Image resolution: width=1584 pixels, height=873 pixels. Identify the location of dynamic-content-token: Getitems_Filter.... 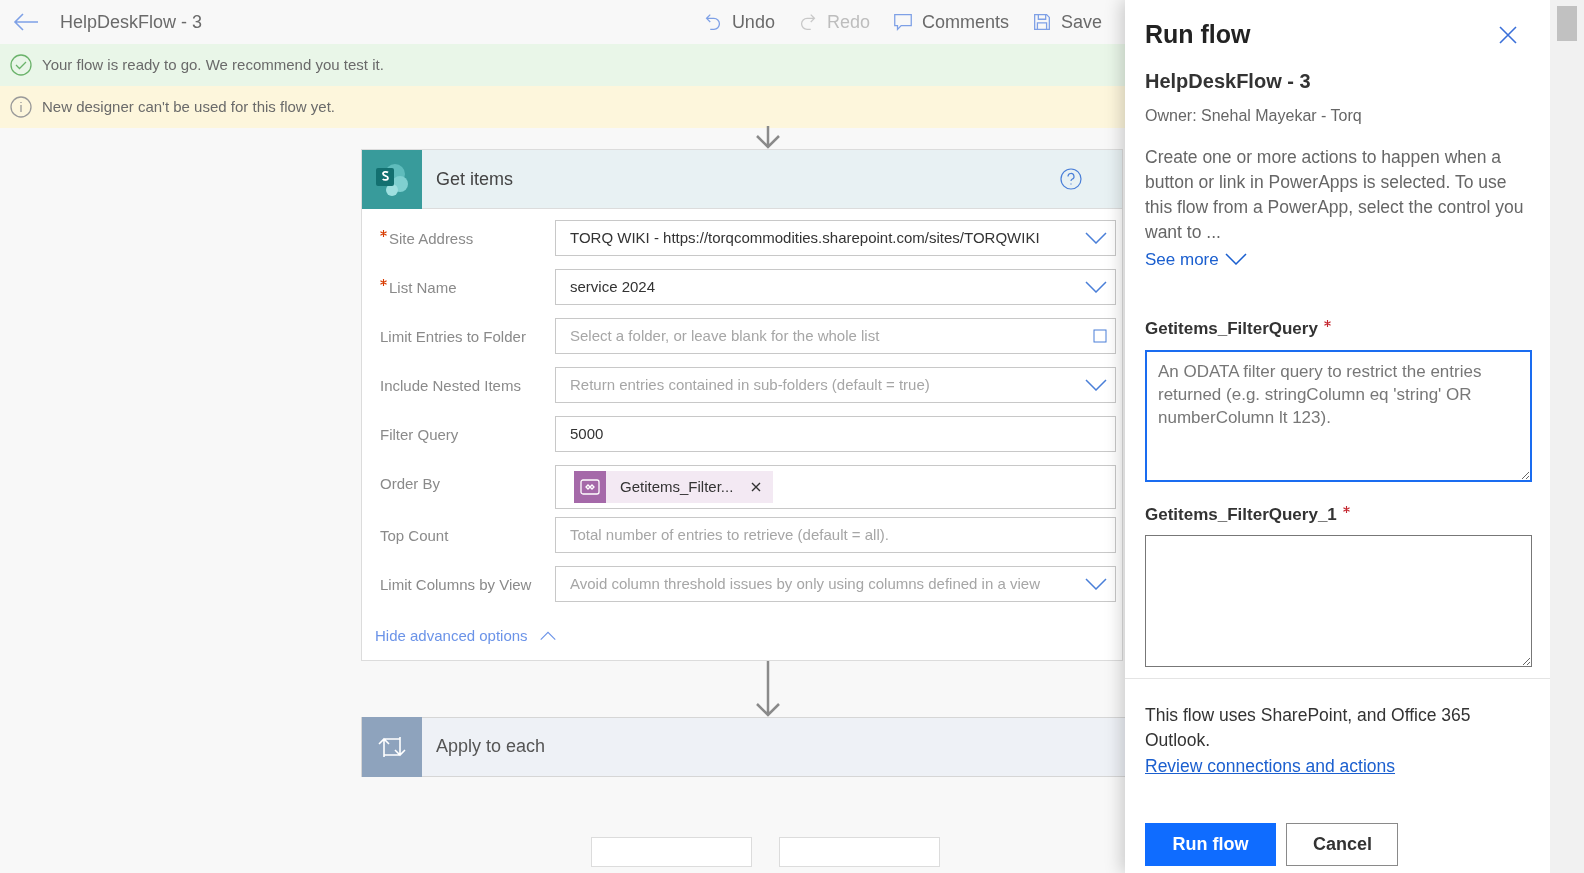
(674, 487).